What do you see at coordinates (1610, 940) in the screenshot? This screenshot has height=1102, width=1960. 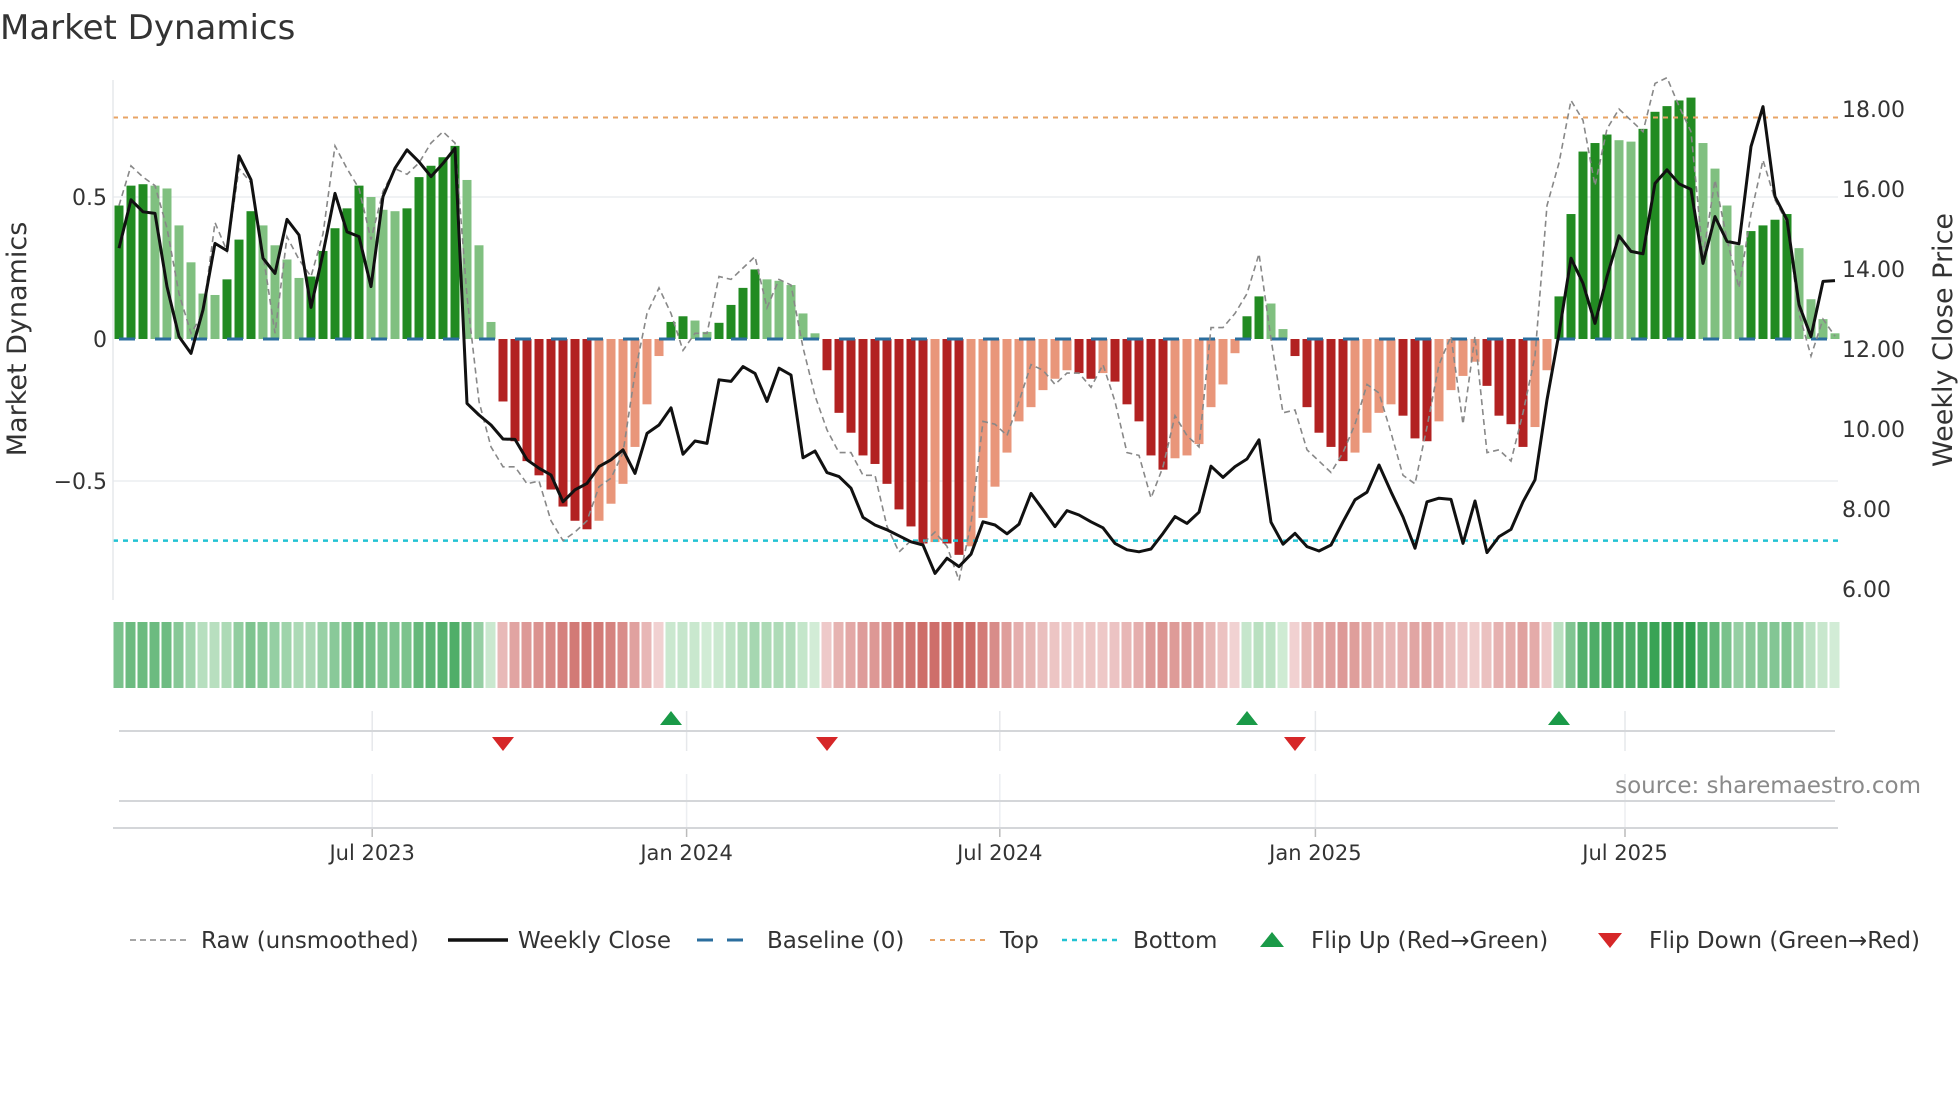 I see `flip-down-icon` at bounding box center [1610, 940].